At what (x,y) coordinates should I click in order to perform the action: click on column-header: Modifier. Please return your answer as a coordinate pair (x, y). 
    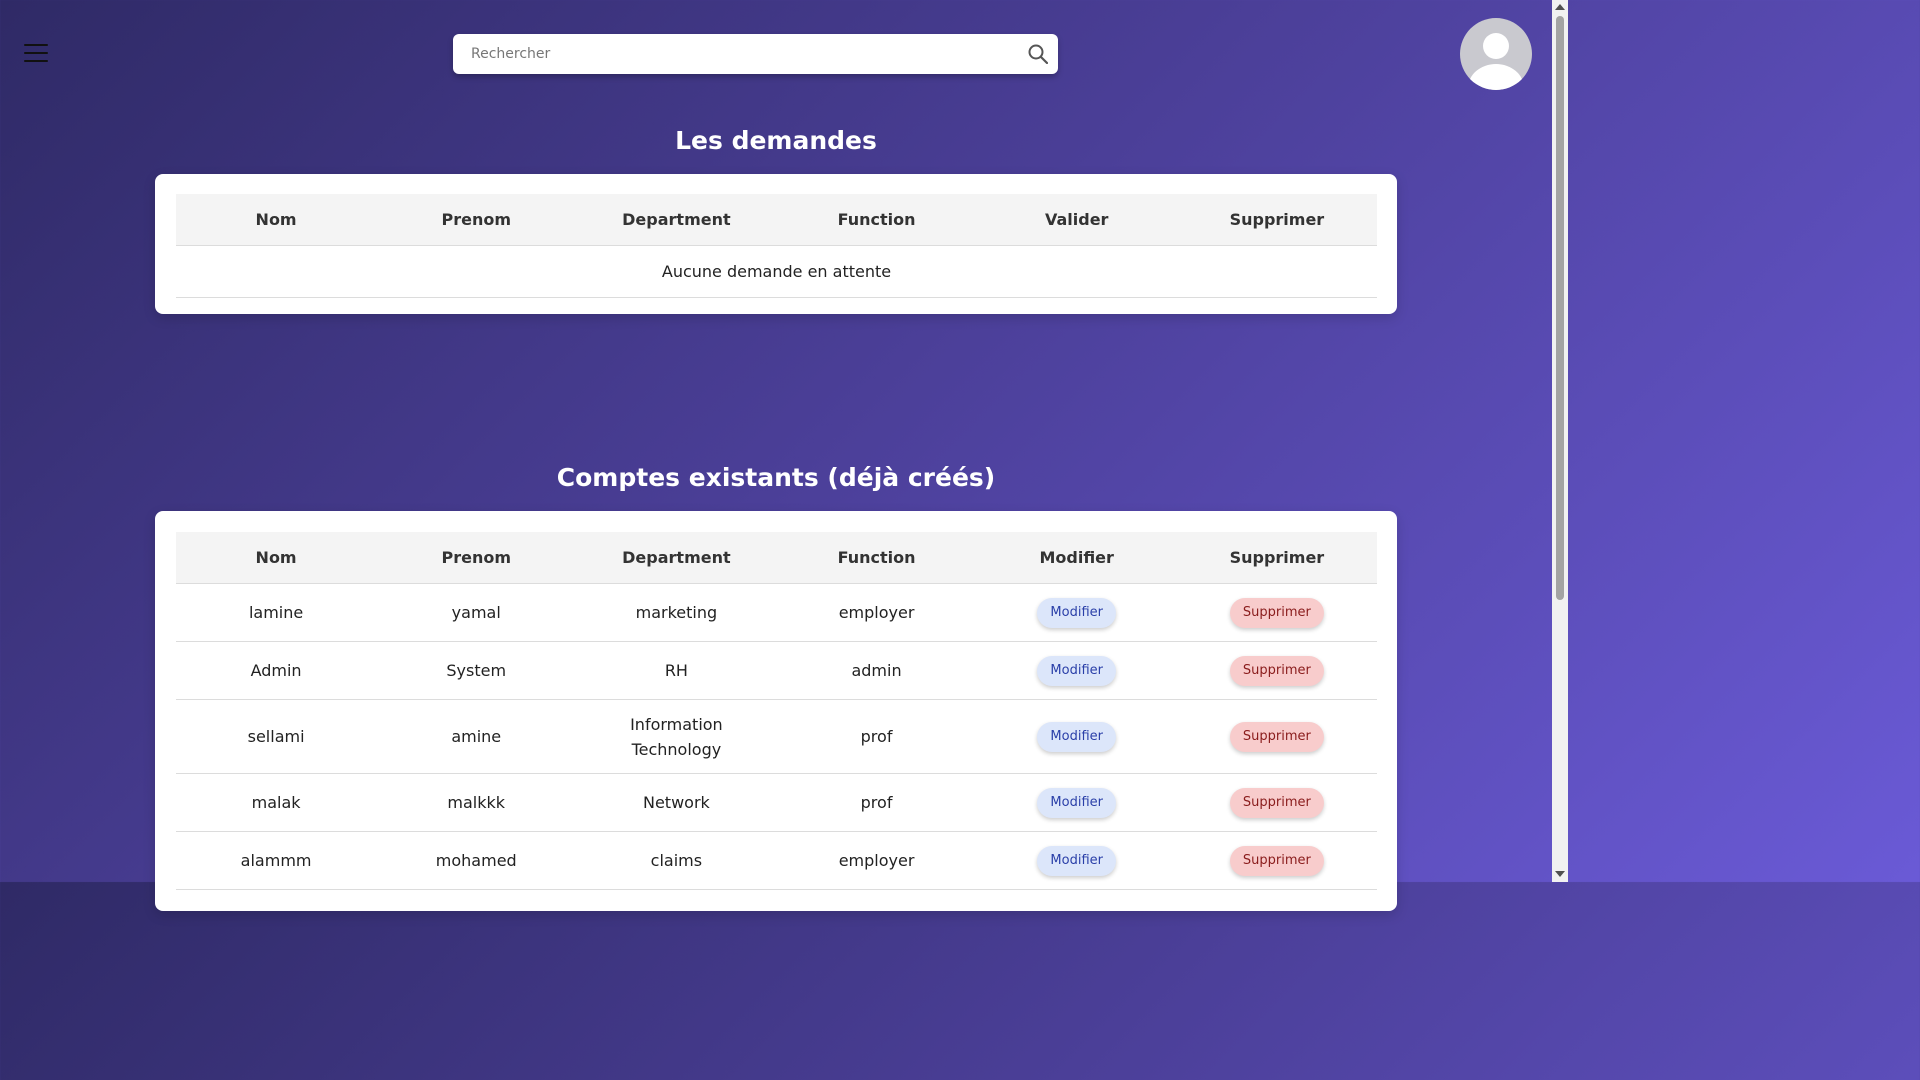
    Looking at the image, I should click on (1076, 558).